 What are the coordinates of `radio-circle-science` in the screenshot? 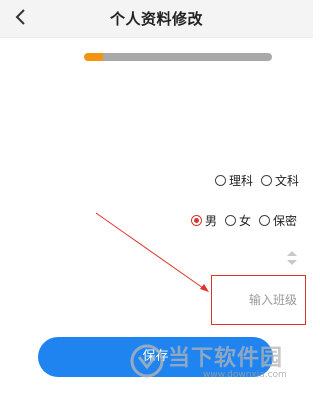 It's located at (220, 180).